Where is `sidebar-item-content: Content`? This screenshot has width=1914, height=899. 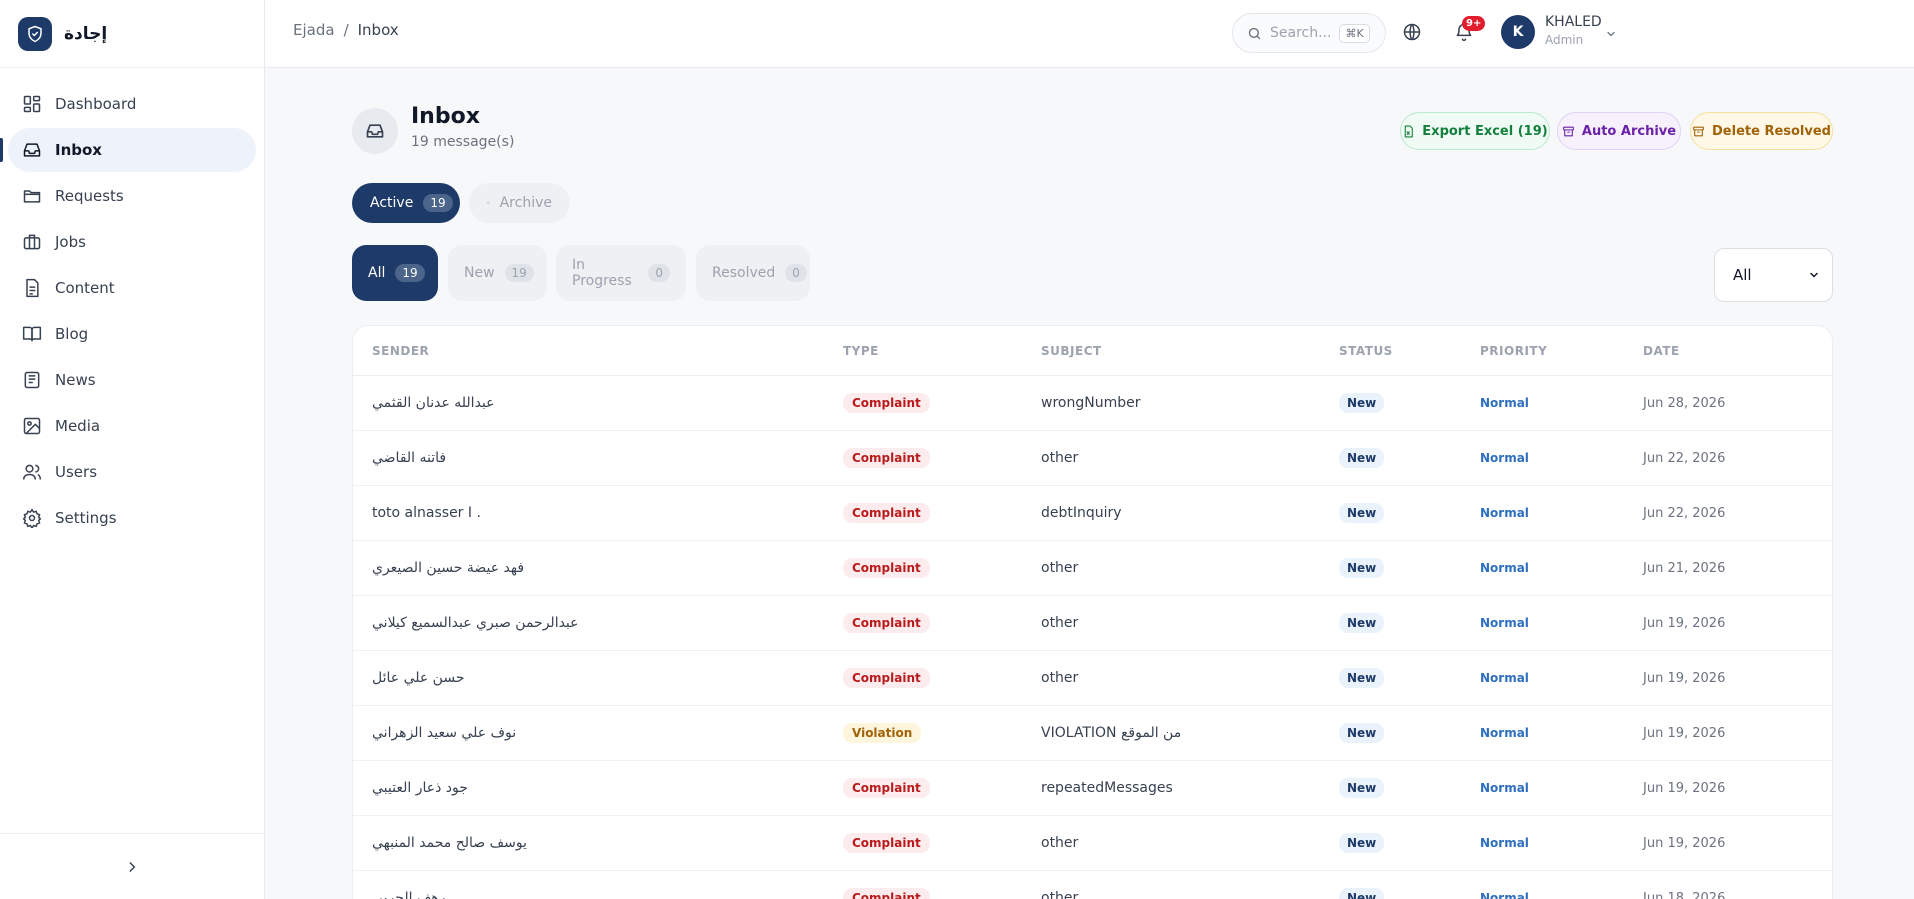
sidebar-item-content: Content is located at coordinates (132, 288).